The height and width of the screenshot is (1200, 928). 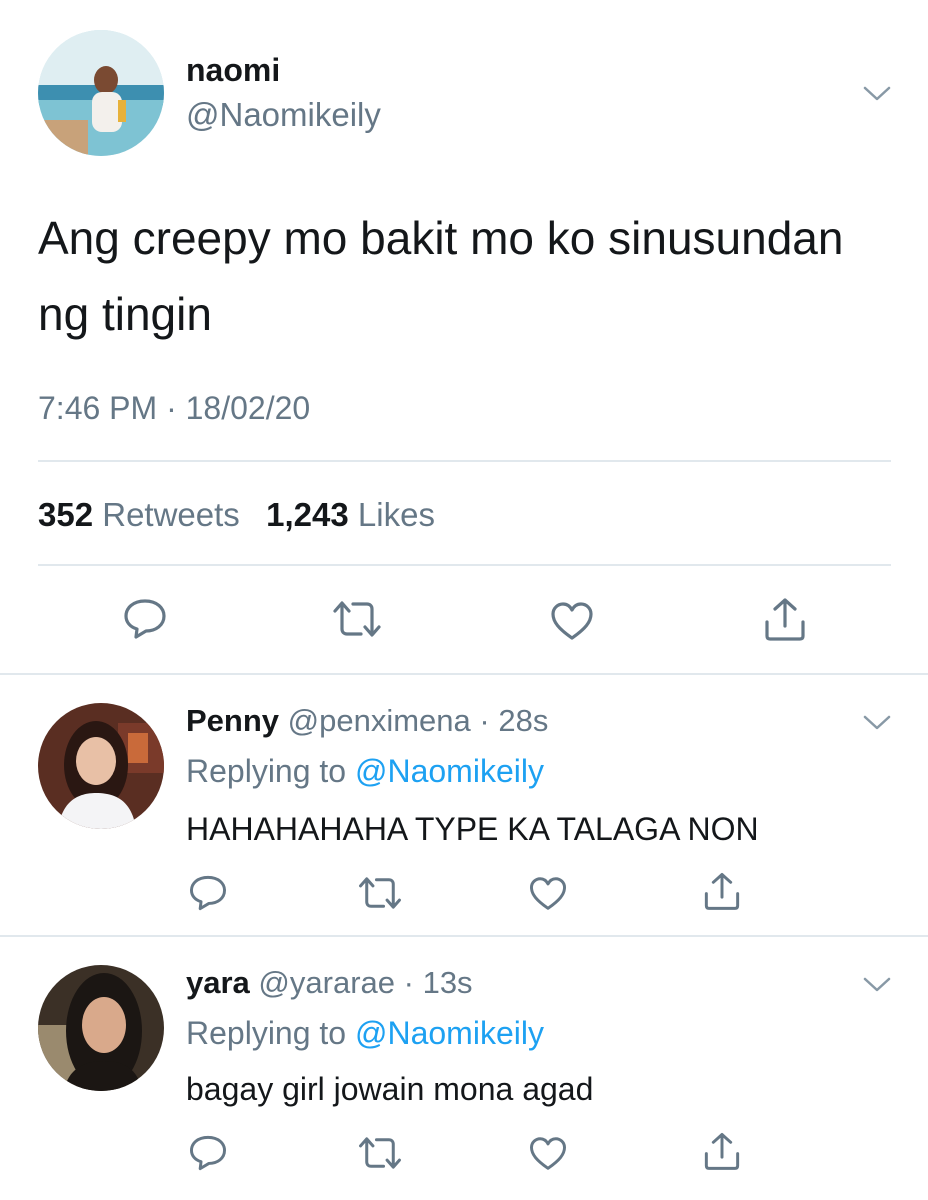 What do you see at coordinates (307, 514) in the screenshot?
I see `likes-count: 1,243` at bounding box center [307, 514].